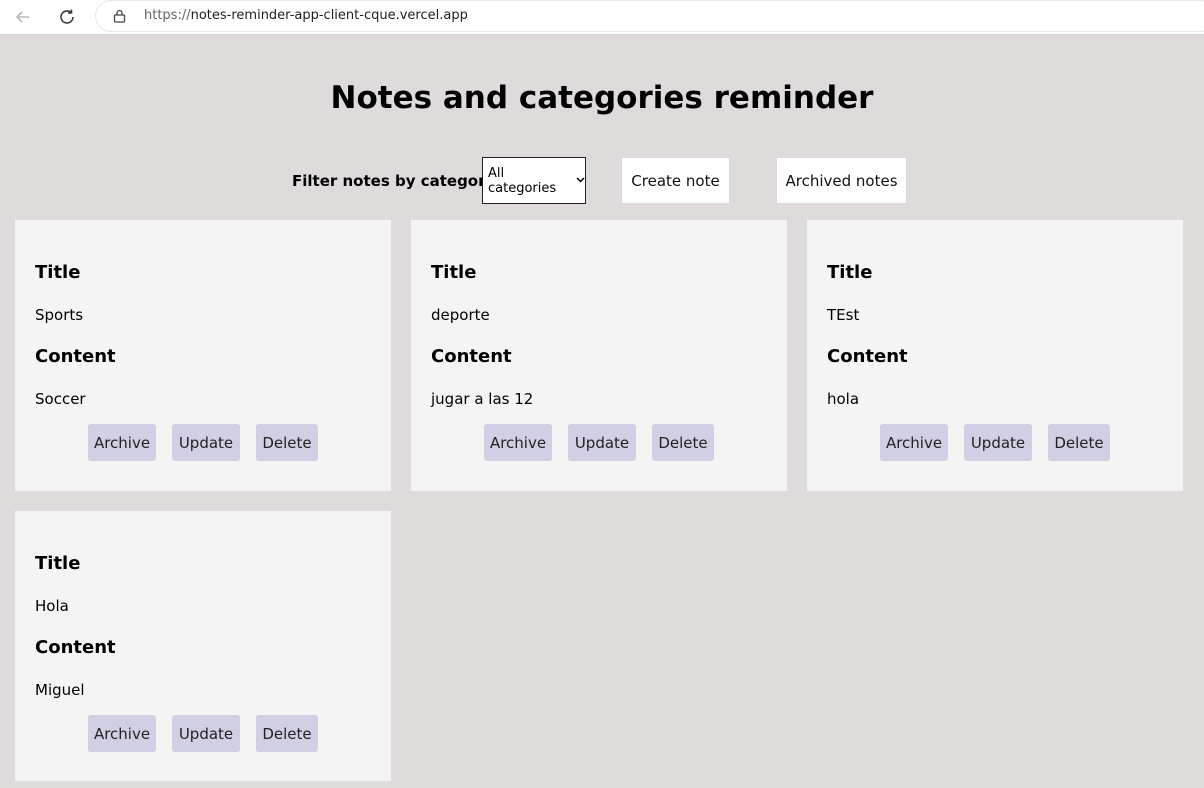  I want to click on note-content: Soccer, so click(60, 399).